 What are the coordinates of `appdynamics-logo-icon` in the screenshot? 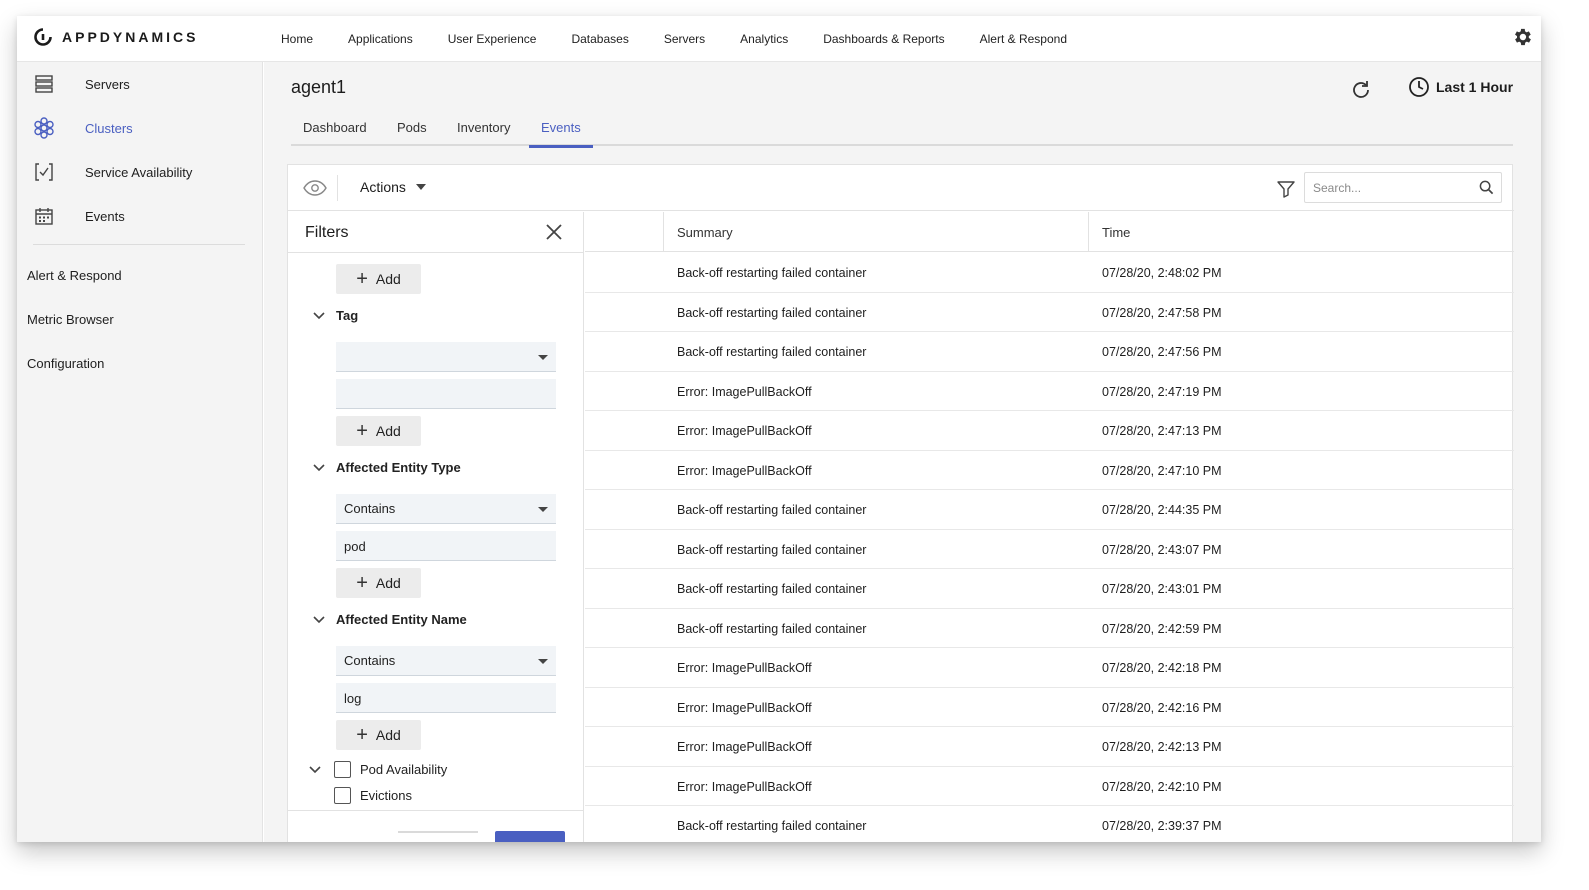 It's located at (43, 37).